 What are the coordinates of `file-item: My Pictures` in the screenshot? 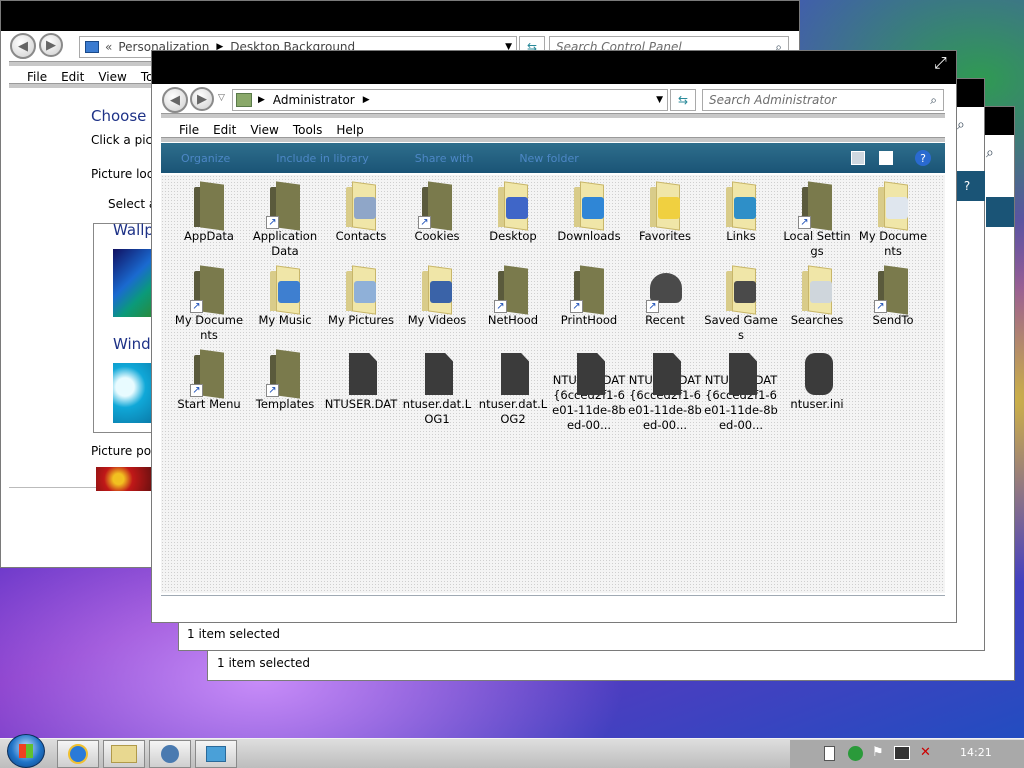 It's located at (361, 307).